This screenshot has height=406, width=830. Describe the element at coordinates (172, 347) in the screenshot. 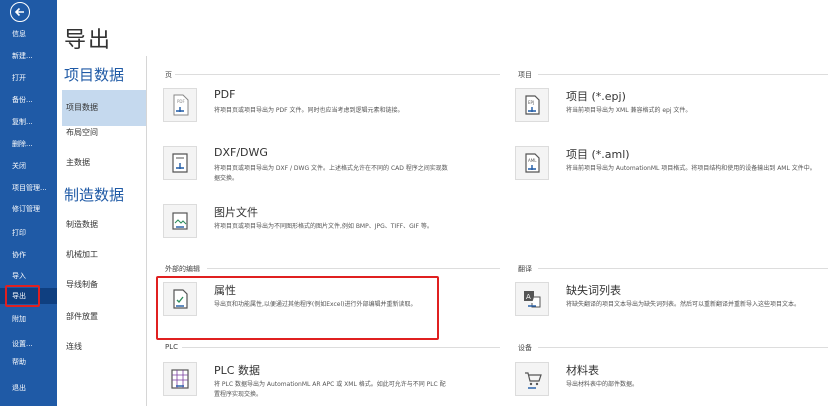

I see `section-header-plc: PLC` at that location.